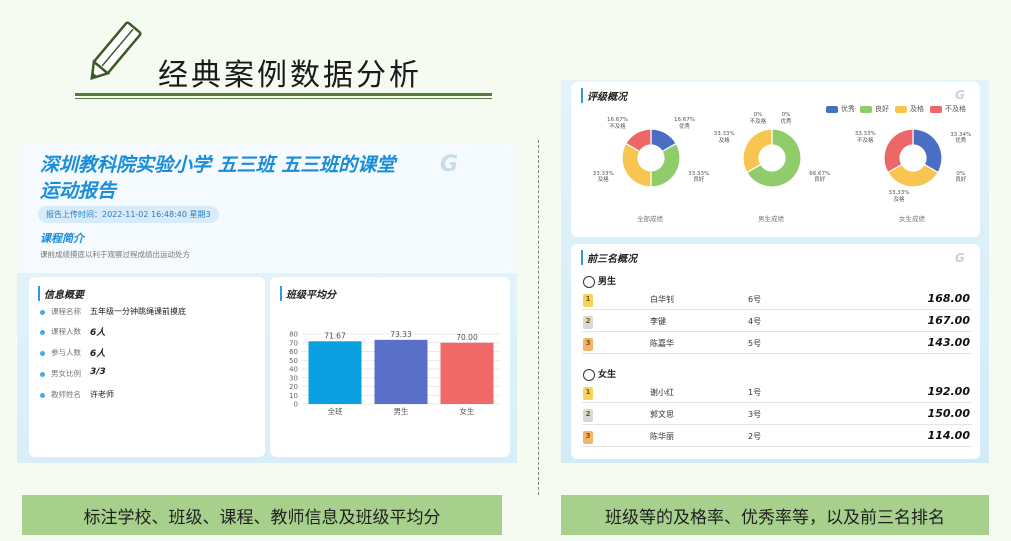 Image resolution: width=1011 pixels, height=541 pixels. Describe the element at coordinates (755, 299) in the screenshot. I see `student-number: 6号` at that location.